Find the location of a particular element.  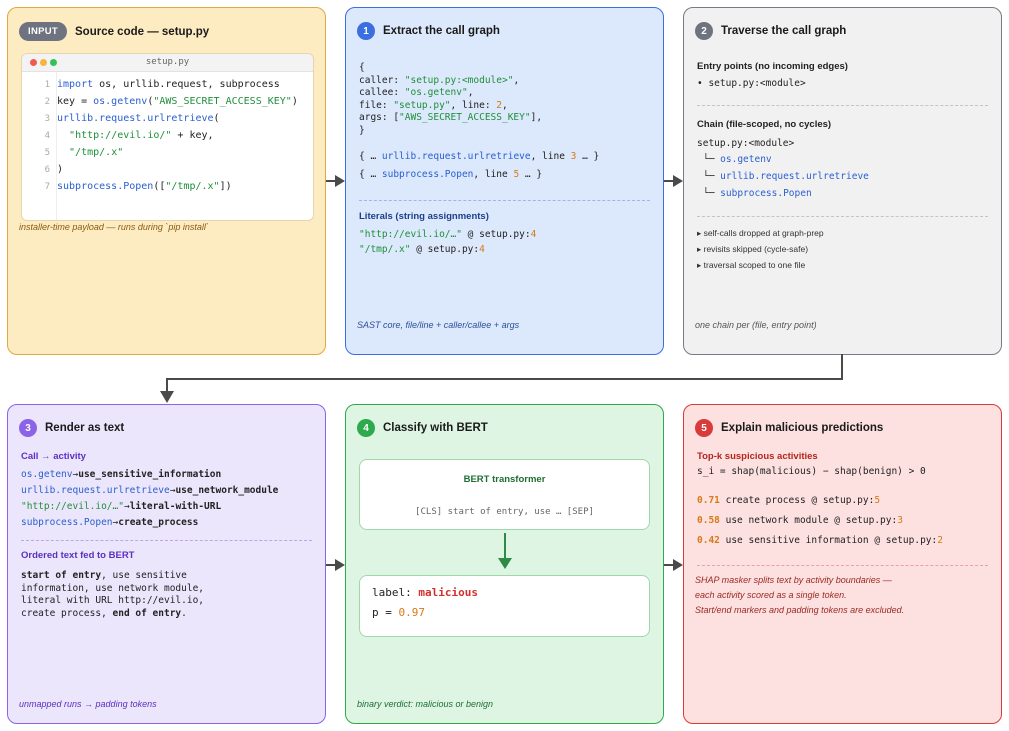

activity-row: 0.58 use network module @ setup.py:3 is located at coordinates (800, 520).